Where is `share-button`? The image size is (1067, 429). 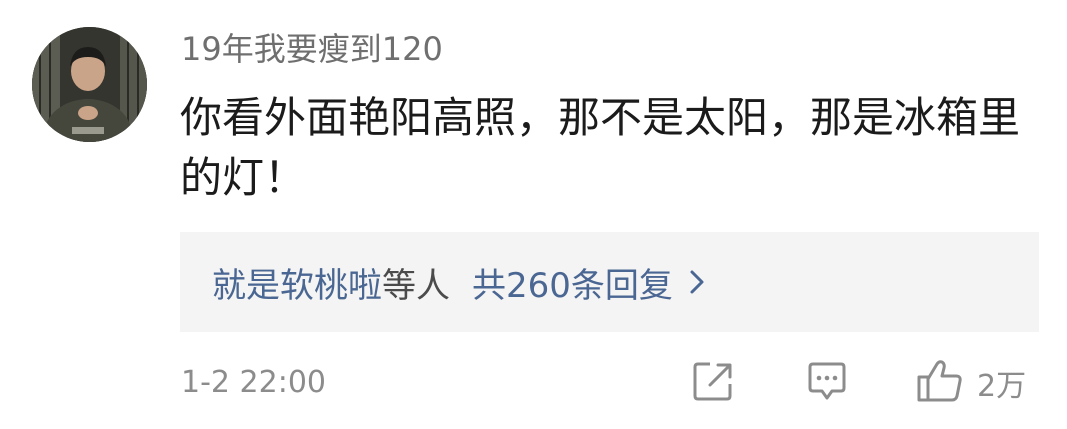
share-button is located at coordinates (713, 383).